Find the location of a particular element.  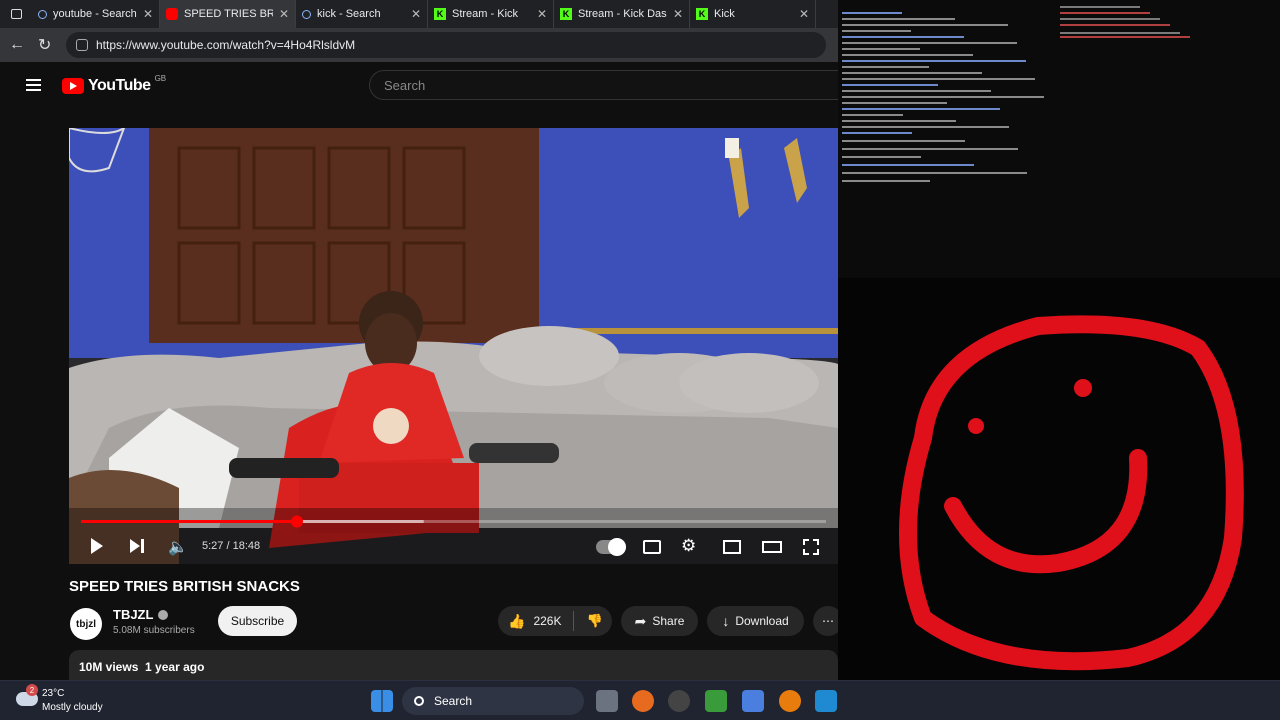

tab-title: Stream - Kick Das is located at coordinates (622, 14).